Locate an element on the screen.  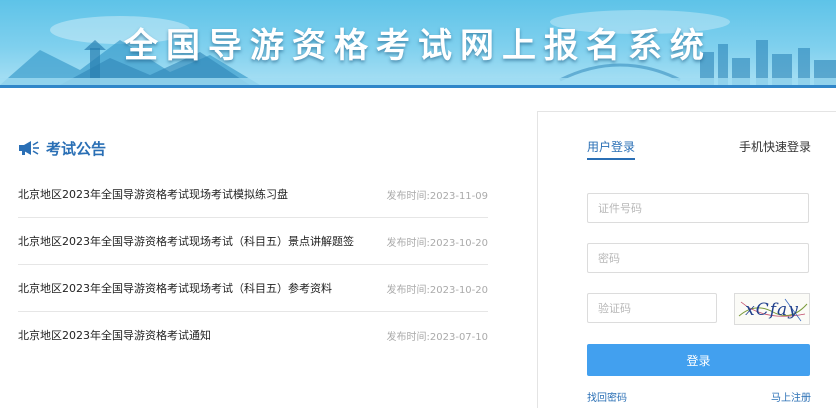
login-button: 登录 is located at coordinates (698, 360).